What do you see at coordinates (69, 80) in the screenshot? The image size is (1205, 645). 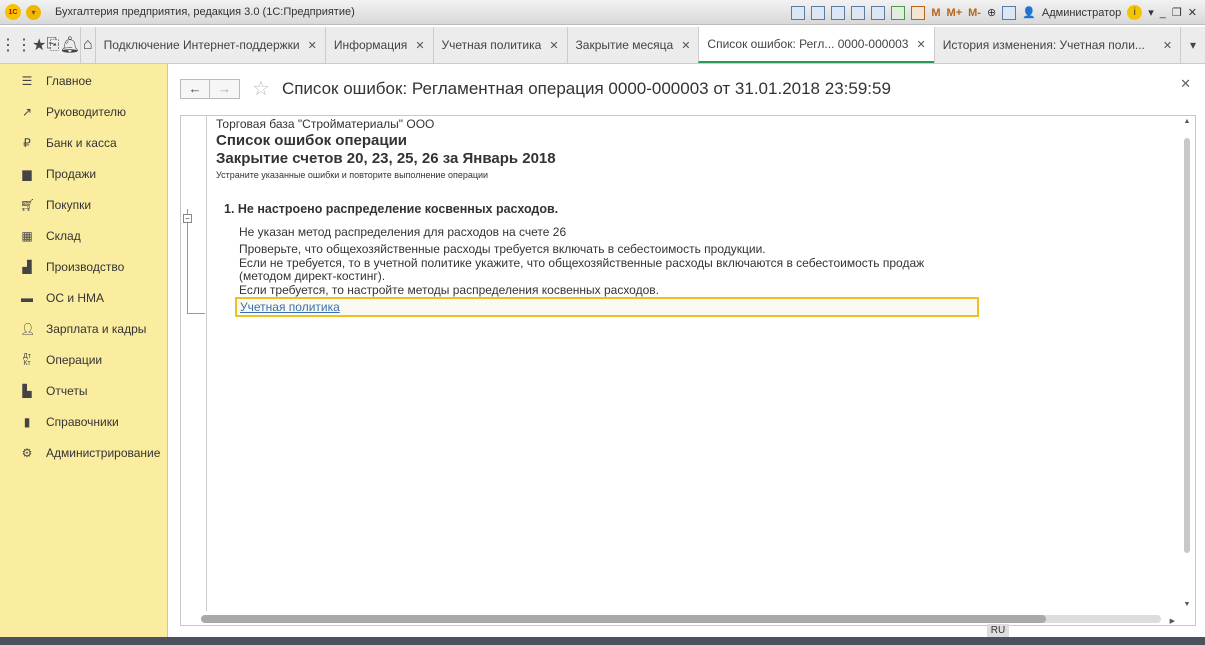 I see `sidebar-item-label: Главное` at bounding box center [69, 80].